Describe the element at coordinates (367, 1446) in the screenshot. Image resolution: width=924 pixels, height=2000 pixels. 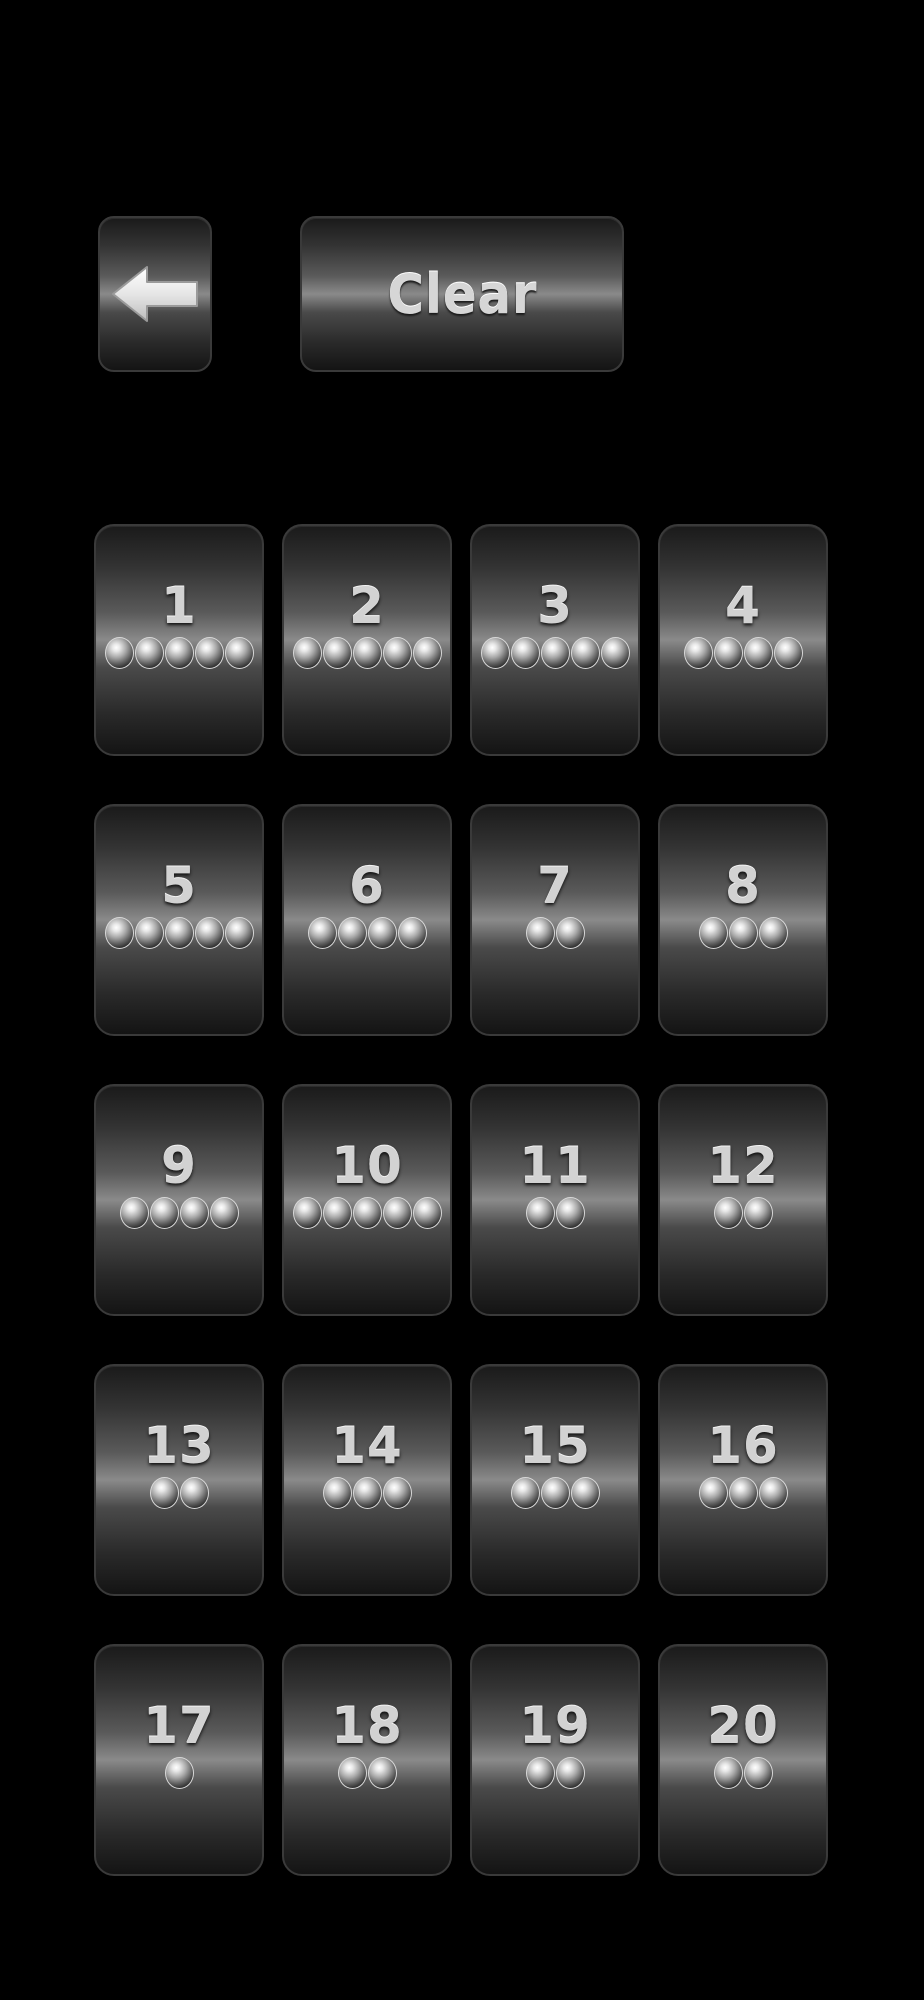
I see `level-number: 14` at that location.